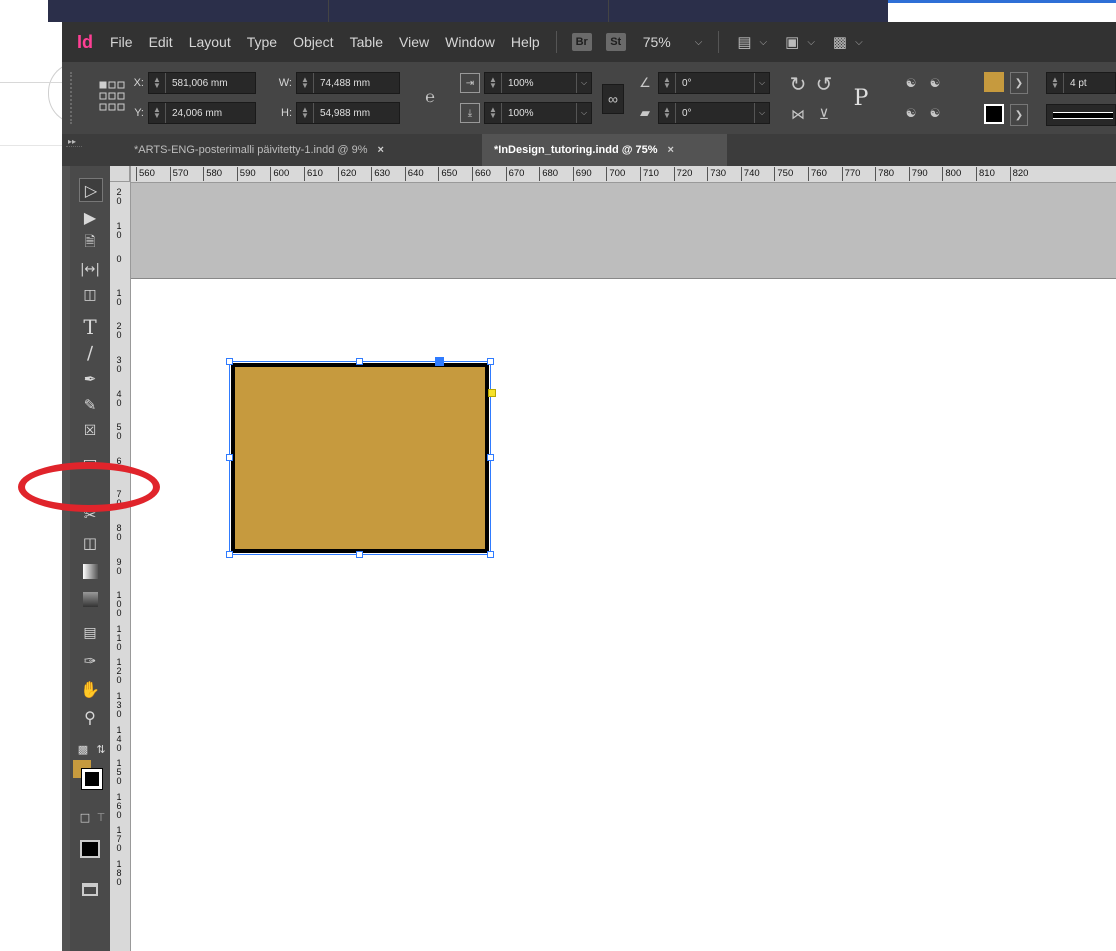 This screenshot has width=1116, height=951. I want to click on zoom-tool-icon: ⚲, so click(90, 717).